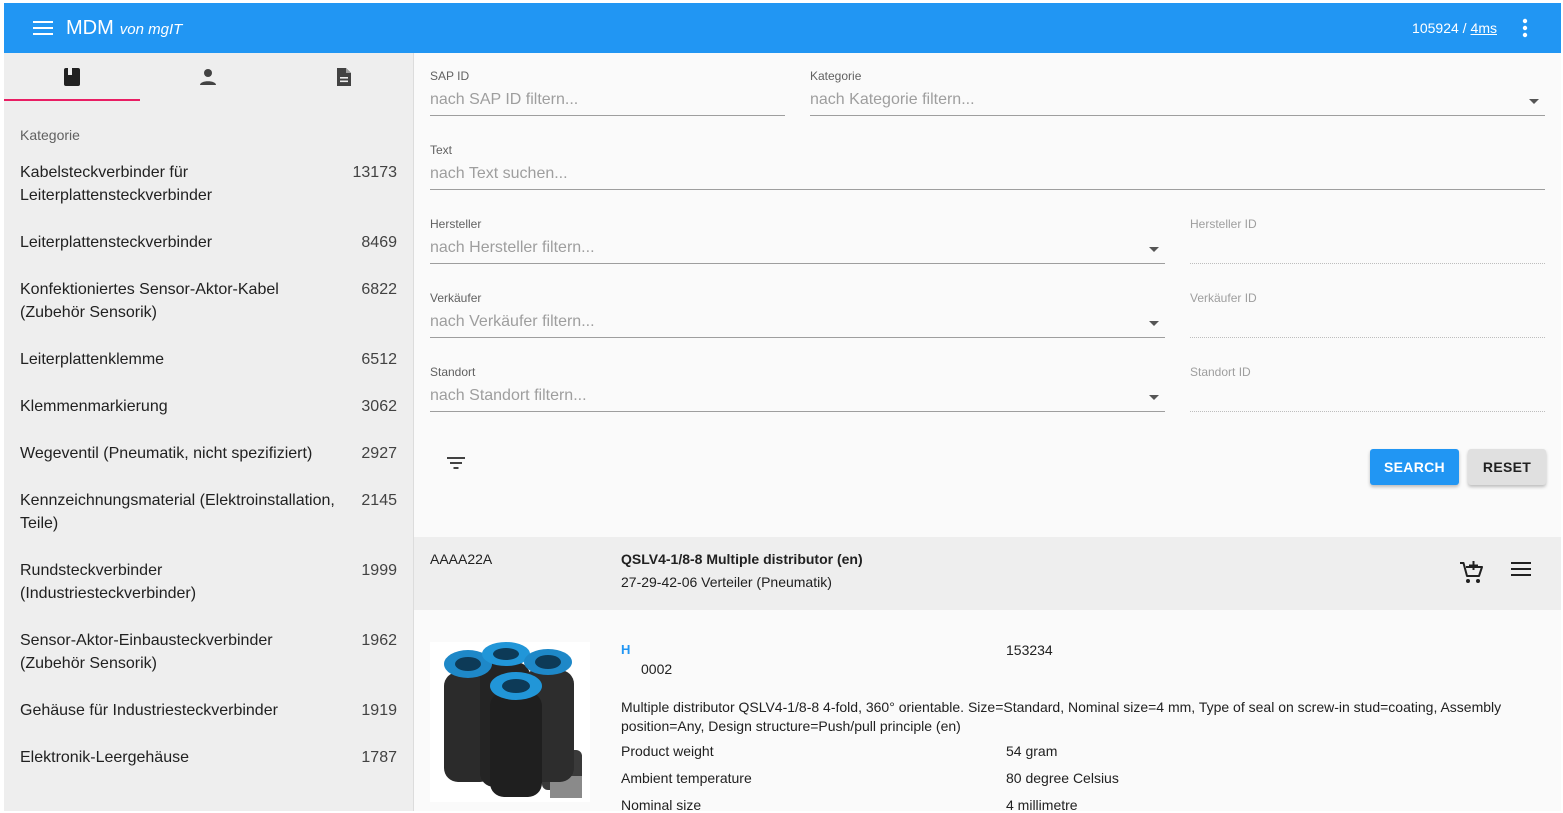 The height and width of the screenshot is (813, 1563). What do you see at coordinates (379, 242) in the screenshot?
I see `category-count: 8469` at bounding box center [379, 242].